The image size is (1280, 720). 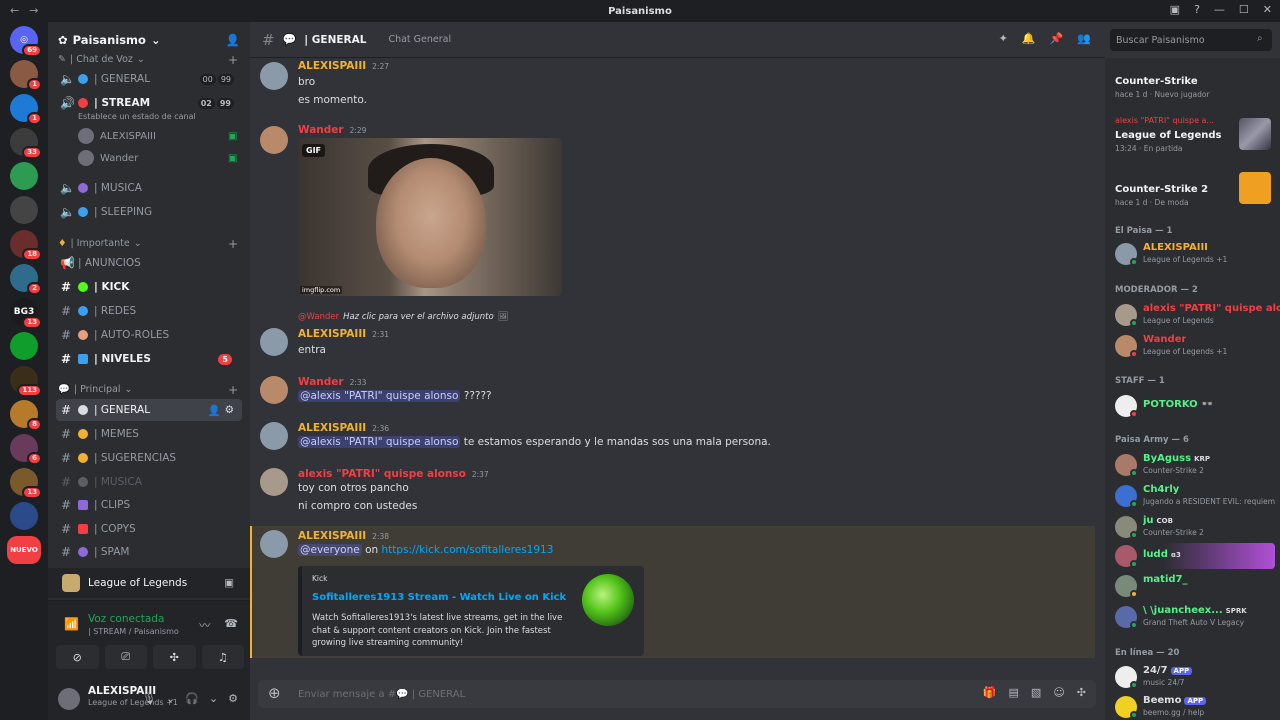 I want to click on channel-autoroles: # | AUTO-ROLES, so click(x=149, y=335).